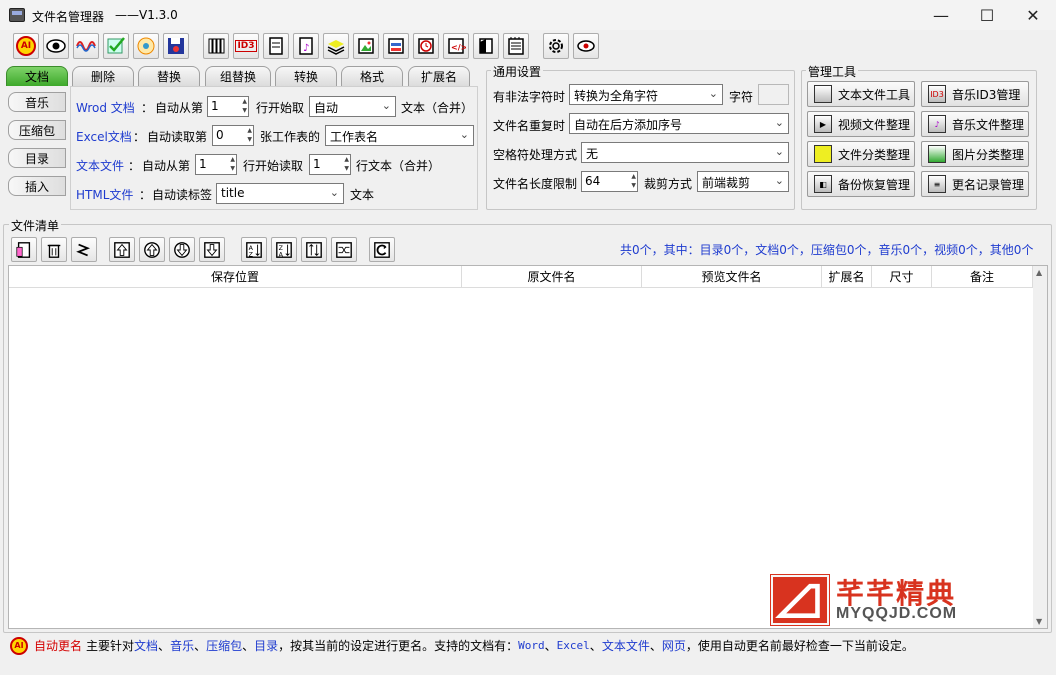 The image size is (1056, 675). I want to click on shuffle-icon, so click(344, 249).